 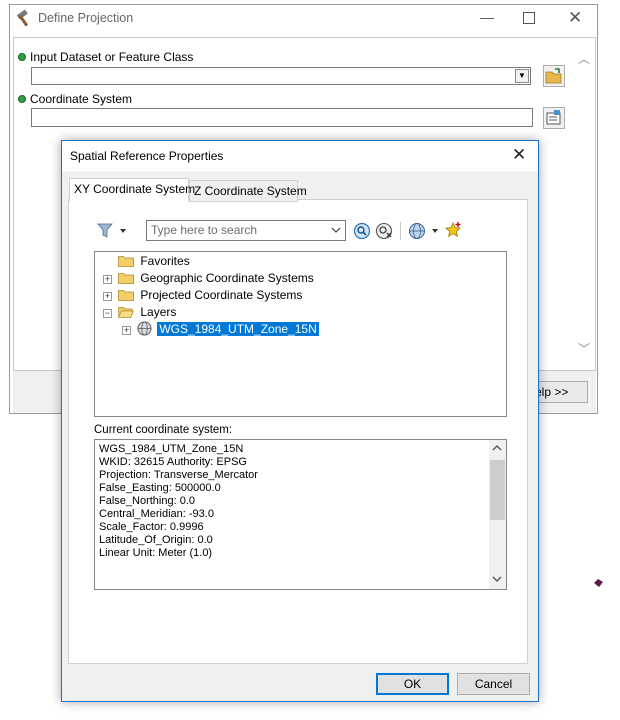 What do you see at coordinates (107, 313) in the screenshot?
I see `collapse-icon: −` at bounding box center [107, 313].